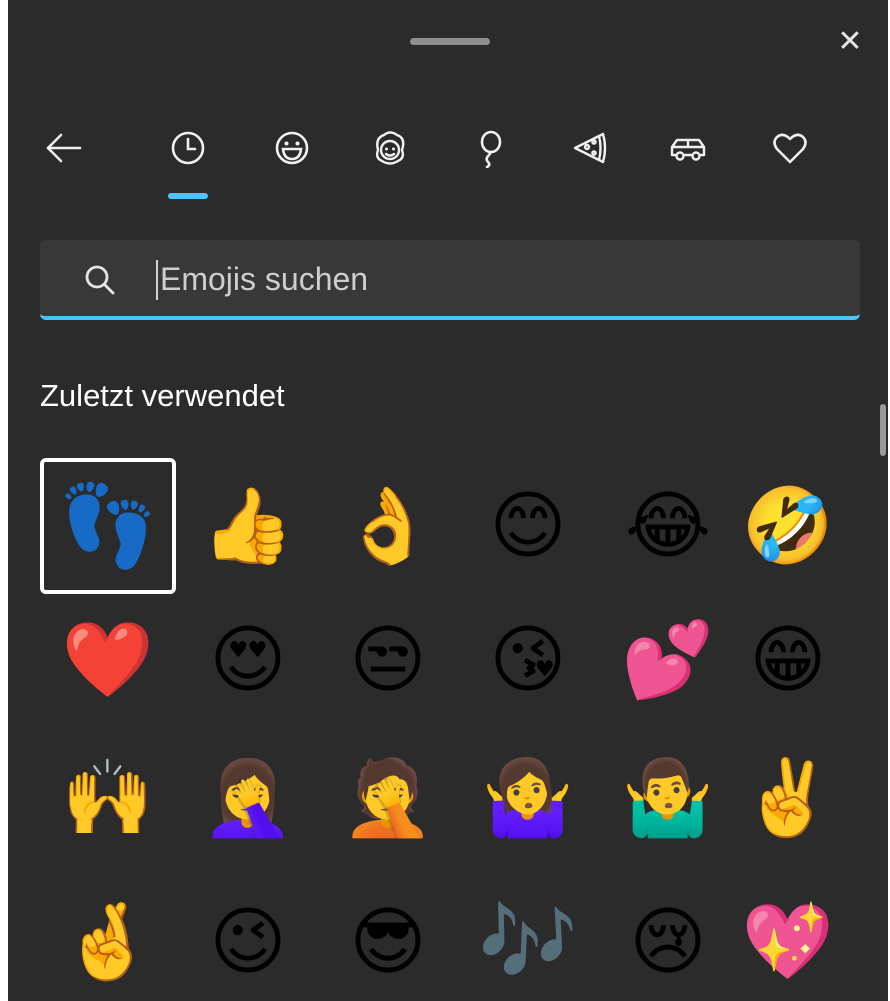 This screenshot has height=1001, width=890. Describe the element at coordinates (100, 280) in the screenshot. I see `search-icon` at that location.